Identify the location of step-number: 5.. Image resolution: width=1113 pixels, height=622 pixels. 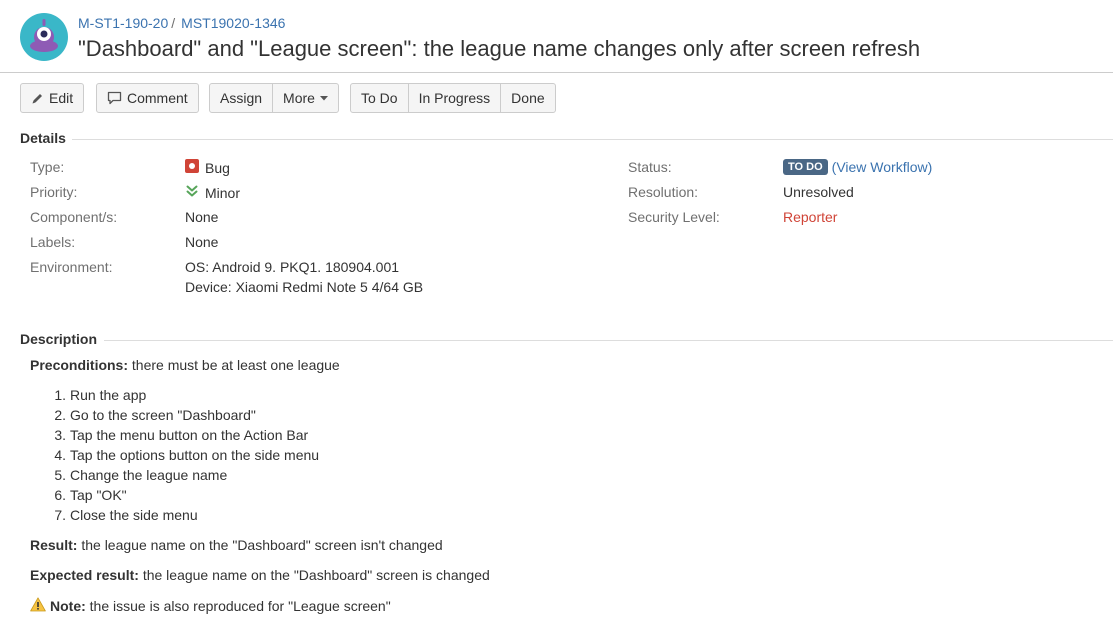
(60, 475).